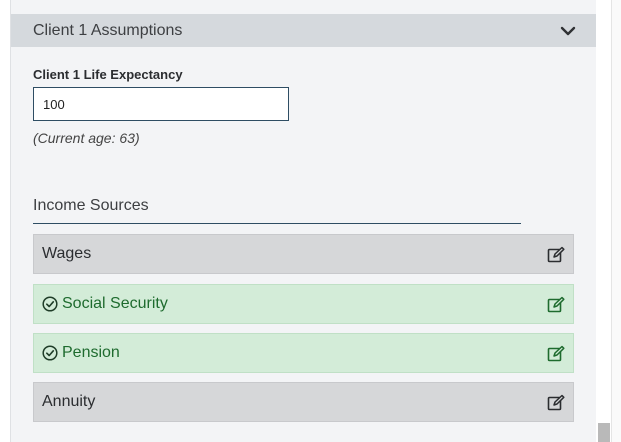 The height and width of the screenshot is (442, 621). Describe the element at coordinates (115, 303) in the screenshot. I see `income-source-label: Social Security` at that location.